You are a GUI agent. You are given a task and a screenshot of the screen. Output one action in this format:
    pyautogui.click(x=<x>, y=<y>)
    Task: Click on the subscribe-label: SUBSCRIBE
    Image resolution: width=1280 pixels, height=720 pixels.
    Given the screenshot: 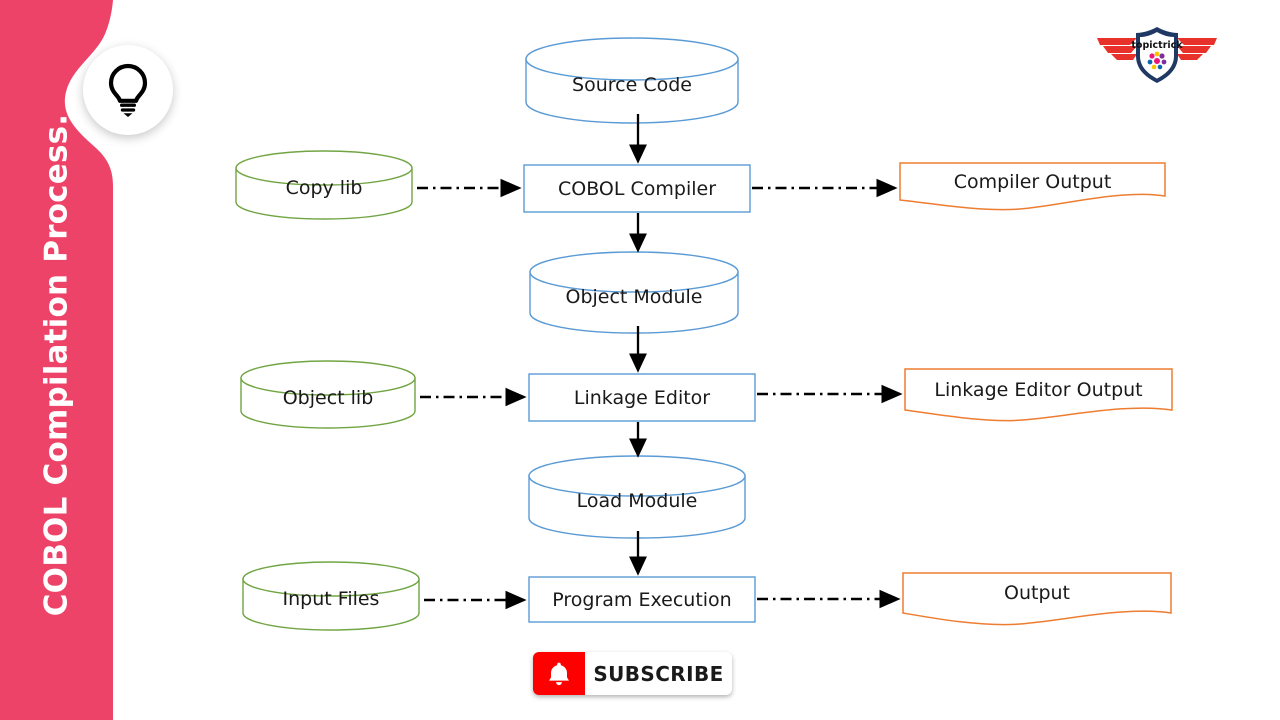 What is the action you would take?
    pyautogui.click(x=658, y=673)
    